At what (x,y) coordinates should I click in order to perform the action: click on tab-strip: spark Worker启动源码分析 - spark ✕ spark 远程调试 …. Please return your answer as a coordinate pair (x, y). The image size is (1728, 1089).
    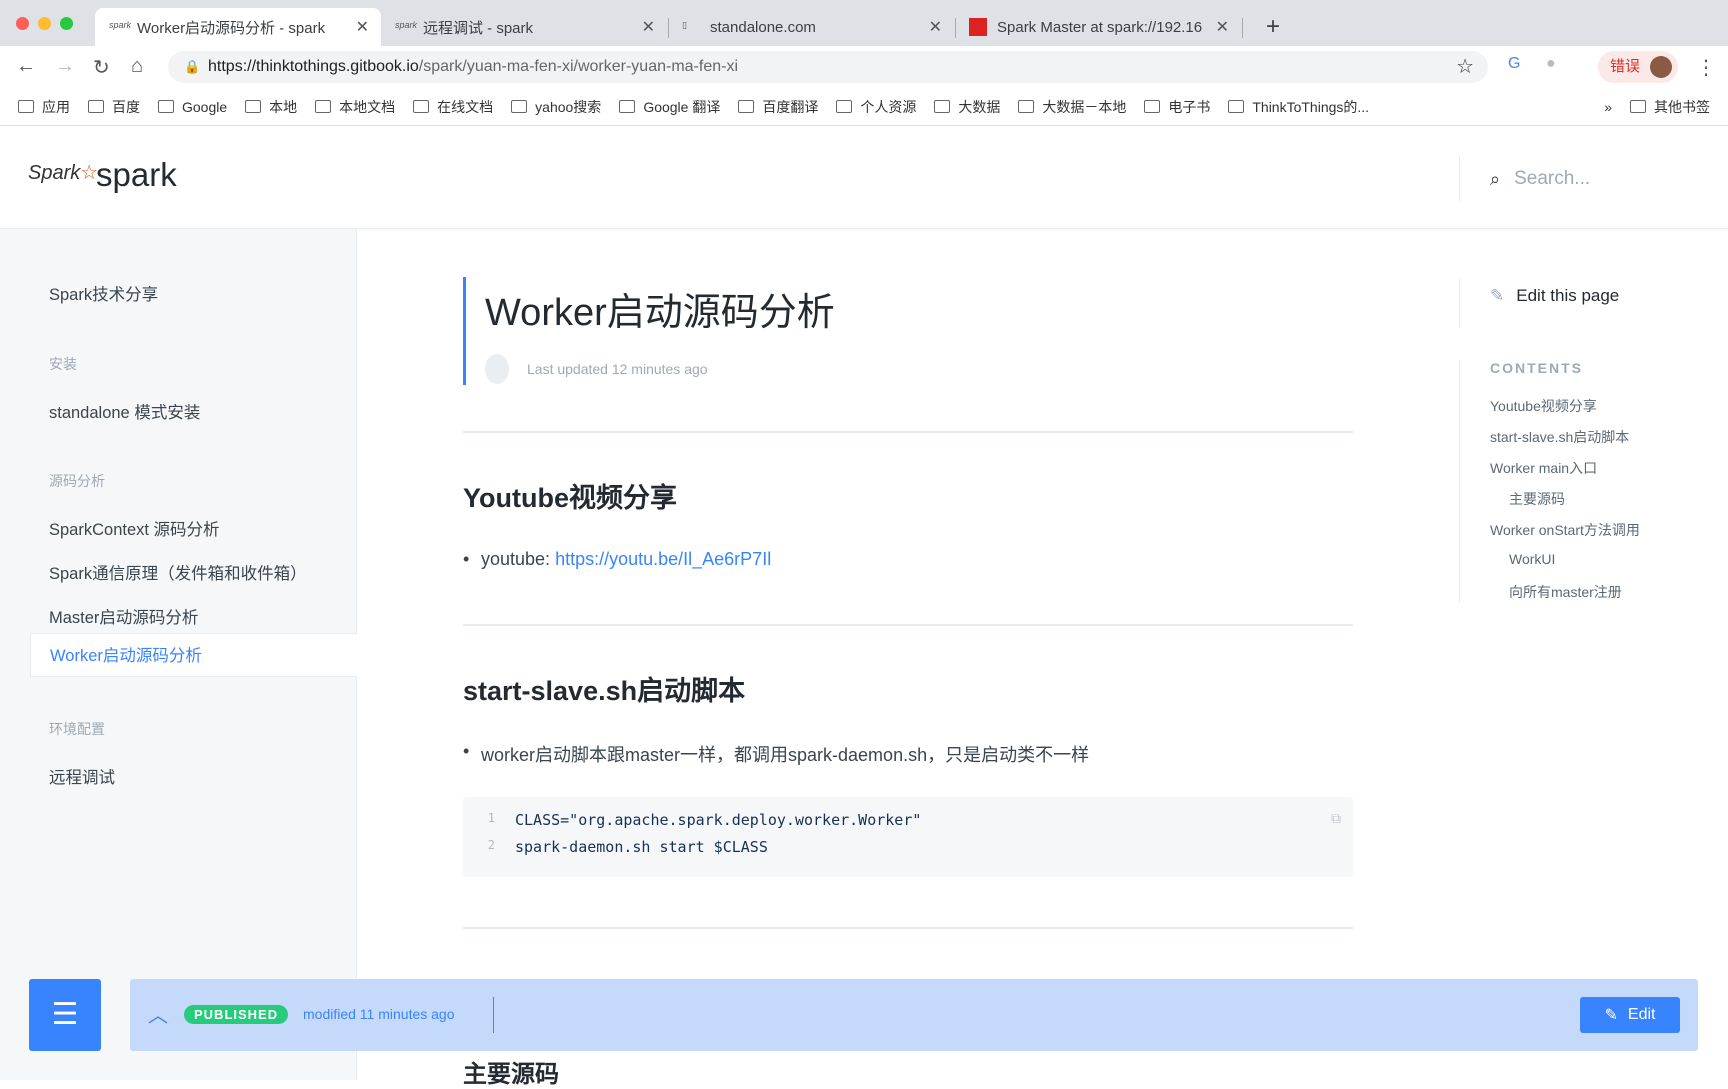
    Looking at the image, I should click on (864, 23).